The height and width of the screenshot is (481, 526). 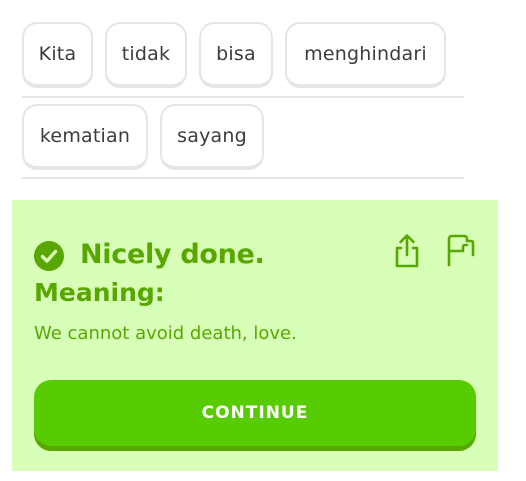 What do you see at coordinates (236, 55) in the screenshot?
I see `word-tile-bisa: bisa` at bounding box center [236, 55].